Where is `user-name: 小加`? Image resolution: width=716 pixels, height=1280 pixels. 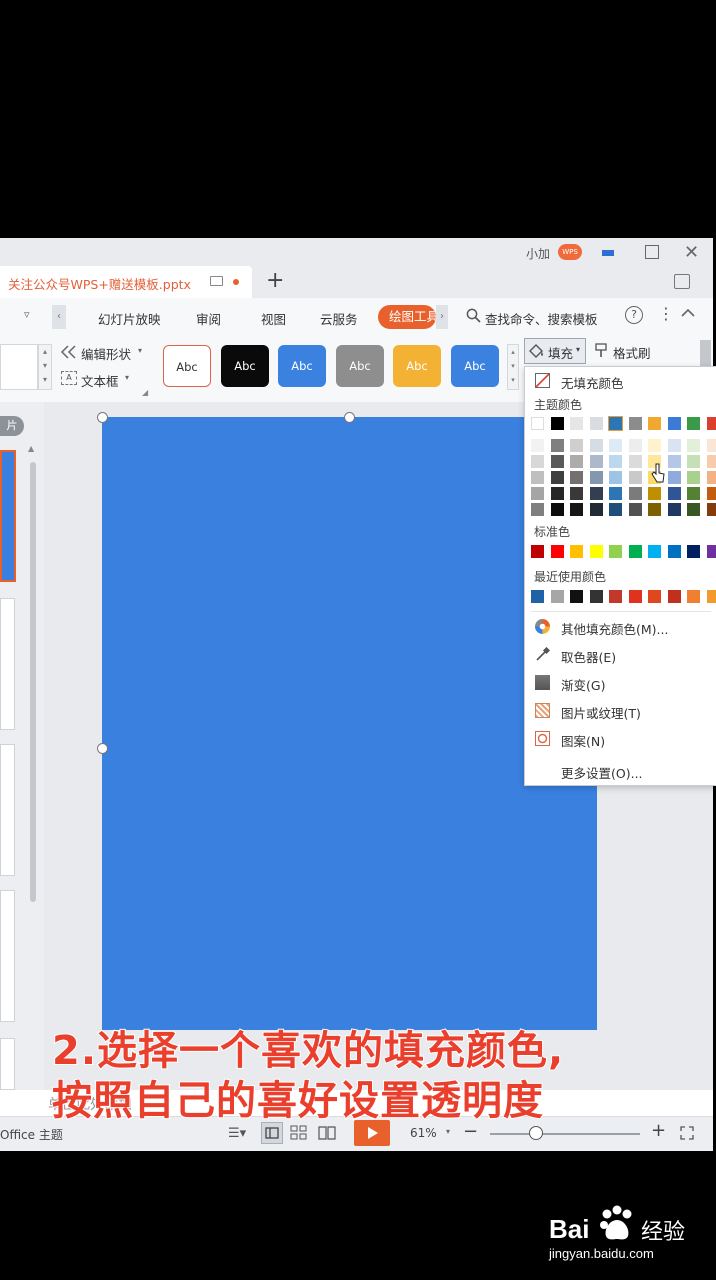 user-name: 小加 is located at coordinates (538, 253).